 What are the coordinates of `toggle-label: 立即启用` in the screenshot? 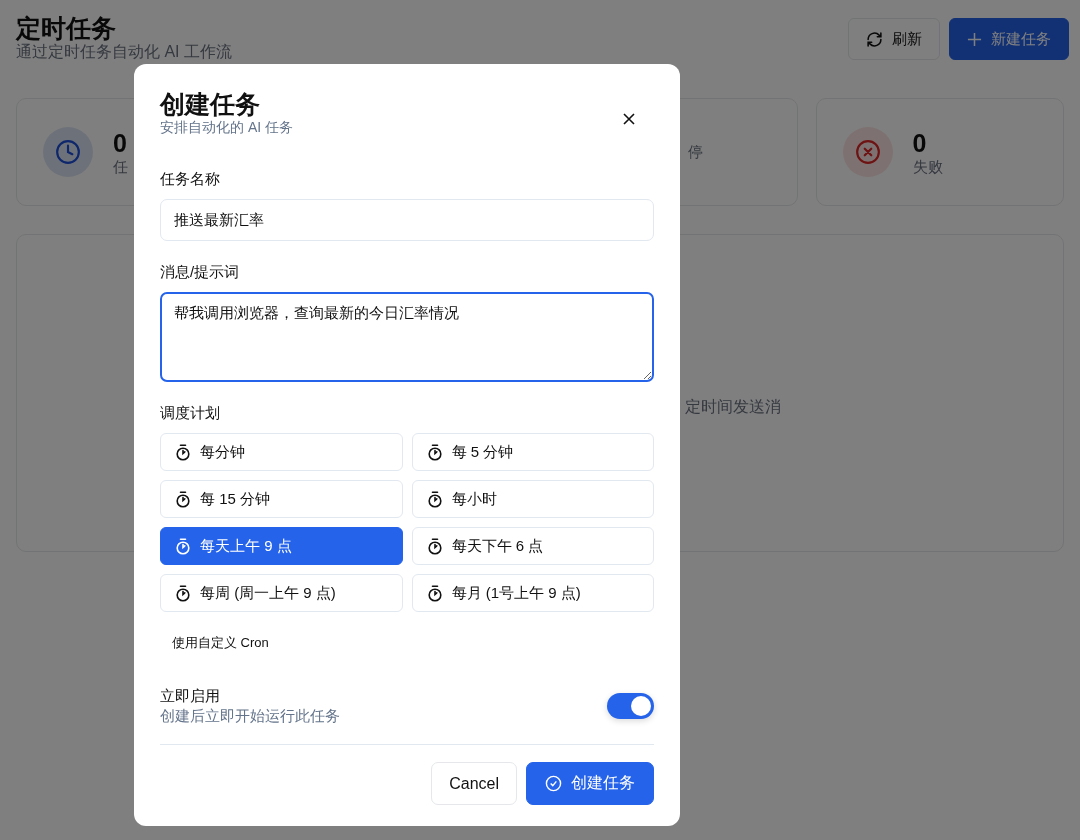 It's located at (190, 696).